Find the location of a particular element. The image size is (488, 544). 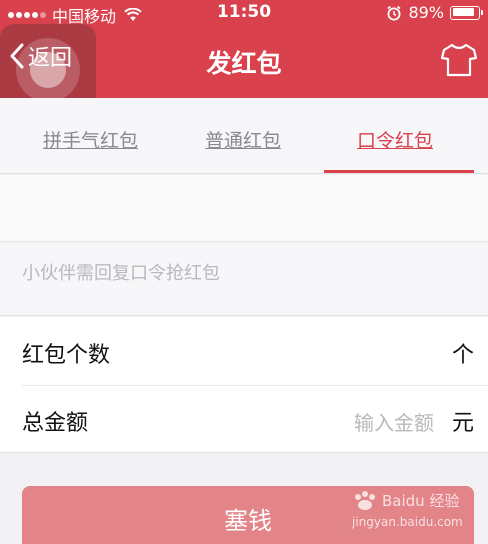

tab-password-envelope: 口令红包 is located at coordinates (395, 139).